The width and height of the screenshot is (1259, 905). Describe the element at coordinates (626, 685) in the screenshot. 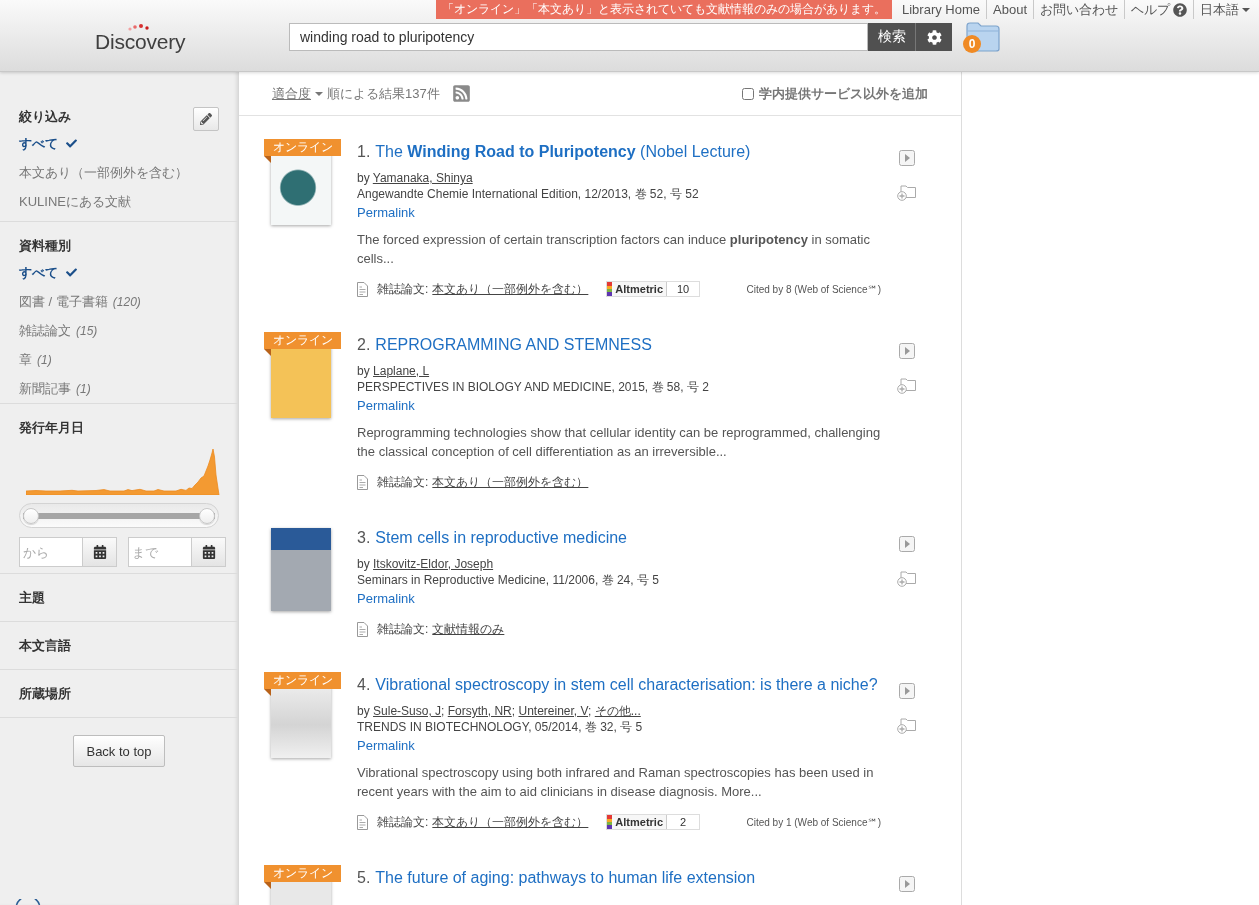

I see `result-title-link: Vibrational spectroscopy in stem cell characterisation: is there a niche?` at that location.